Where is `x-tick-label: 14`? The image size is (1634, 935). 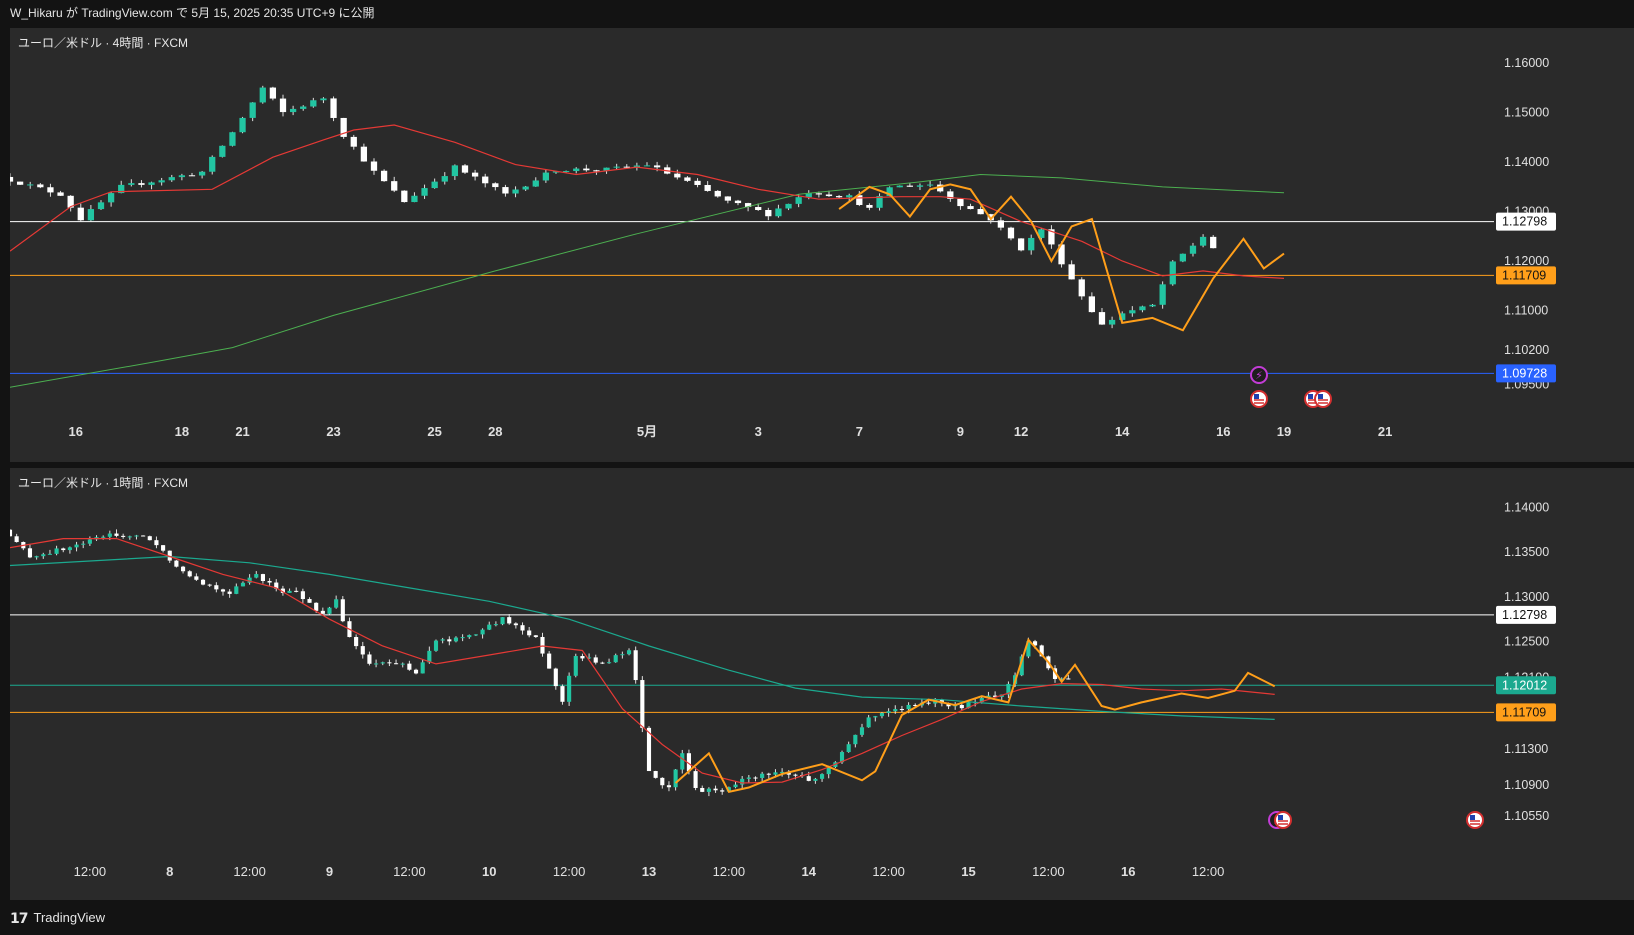
x-tick-label: 14 is located at coordinates (1122, 431).